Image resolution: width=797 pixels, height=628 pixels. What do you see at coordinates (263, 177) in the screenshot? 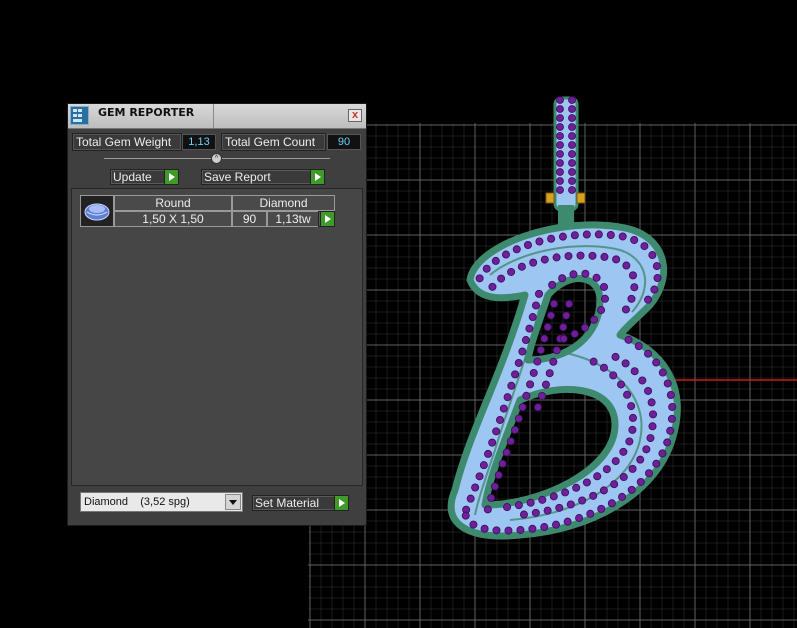
I see `save-report-button: Save Report` at bounding box center [263, 177].